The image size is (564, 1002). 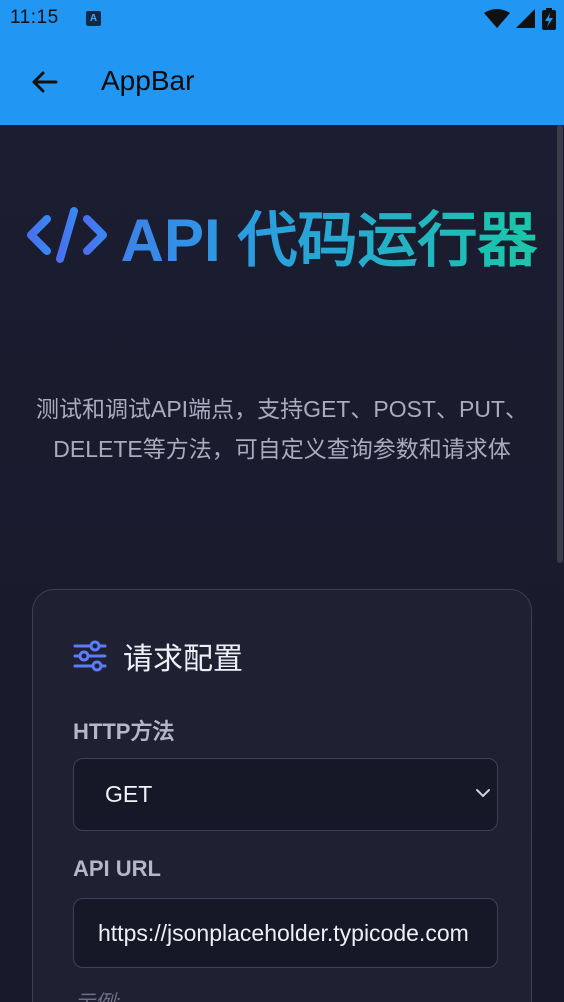 What do you see at coordinates (66, 235) in the screenshot?
I see `code-icon` at bounding box center [66, 235].